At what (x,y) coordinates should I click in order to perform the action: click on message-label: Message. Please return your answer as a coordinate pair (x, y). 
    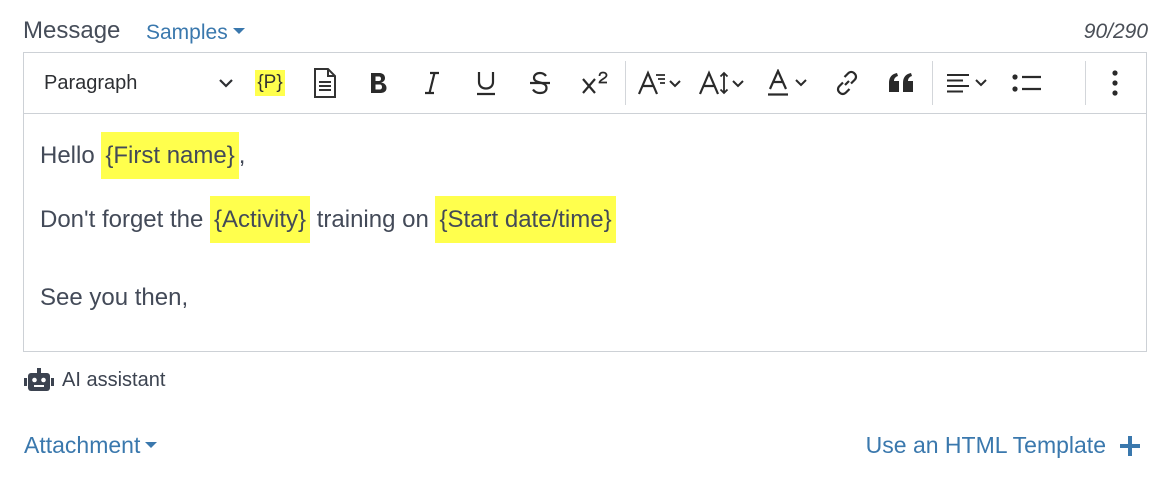
    Looking at the image, I should click on (72, 30).